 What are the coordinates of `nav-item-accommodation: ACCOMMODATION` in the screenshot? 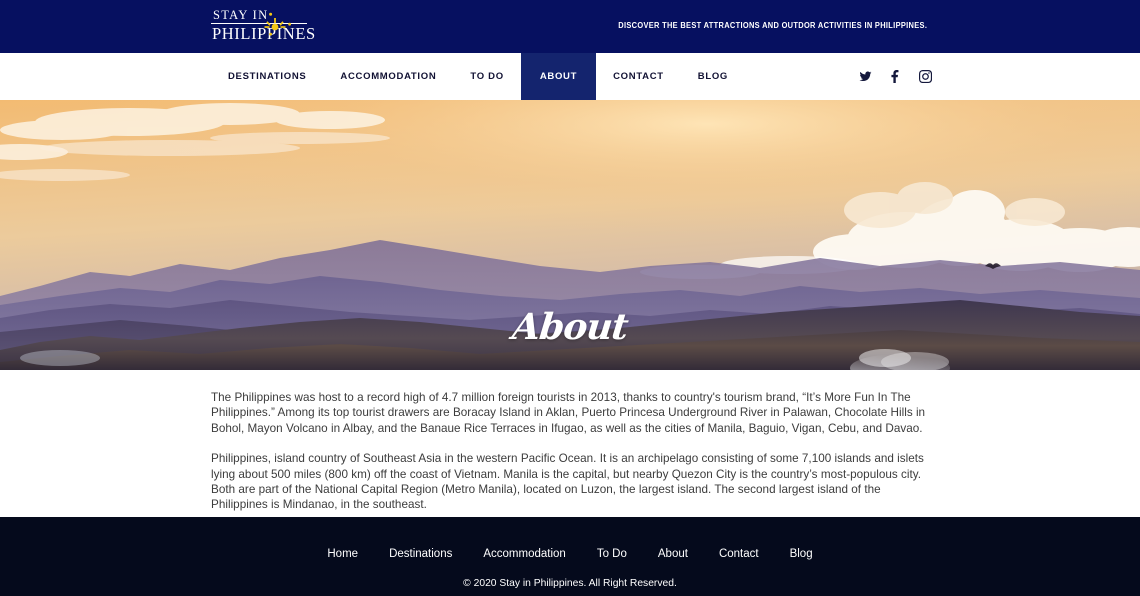 It's located at (388, 76).